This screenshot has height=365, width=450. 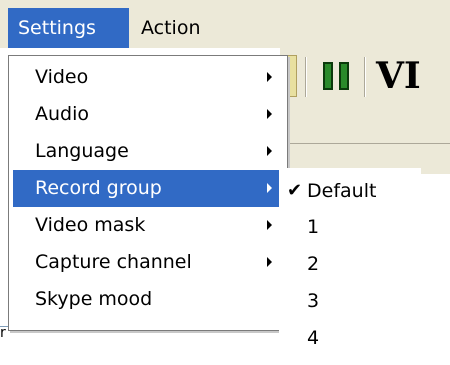 I want to click on menu-item-label: Language, so click(x=82, y=151).